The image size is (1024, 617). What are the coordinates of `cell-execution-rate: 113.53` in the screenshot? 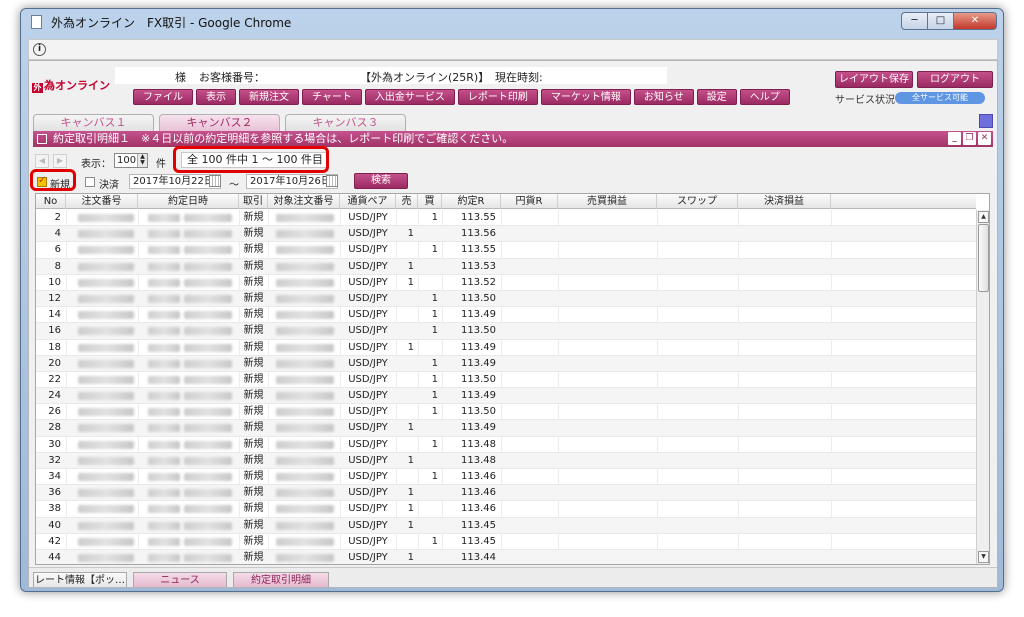 It's located at (478, 266).